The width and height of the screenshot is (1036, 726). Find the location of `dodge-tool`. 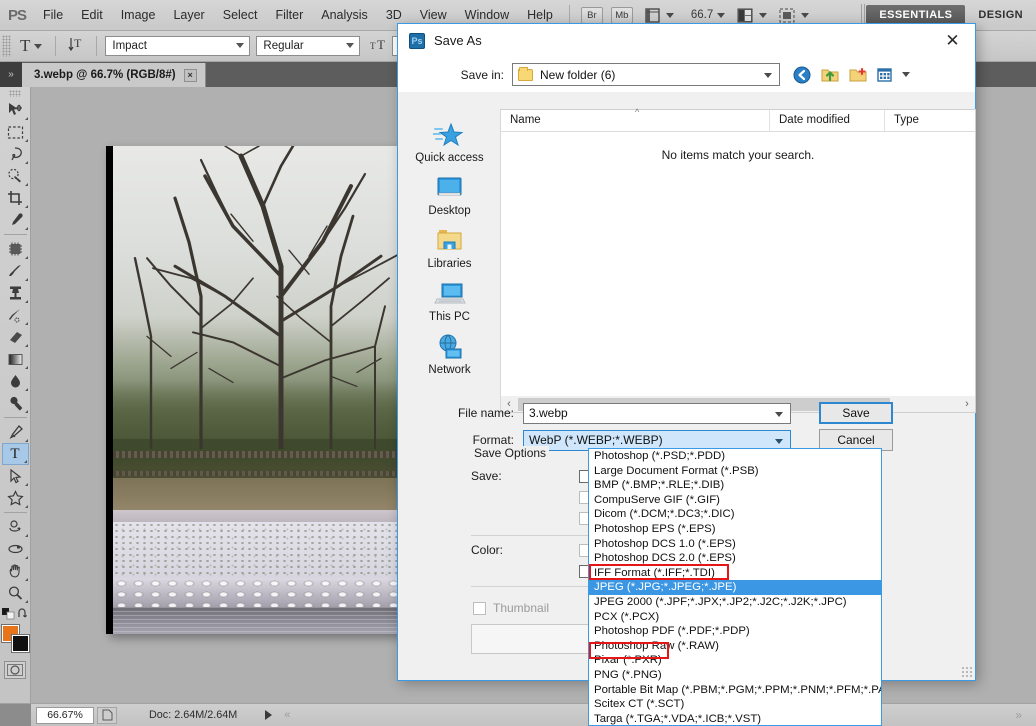

dodge-tool is located at coordinates (15, 403).